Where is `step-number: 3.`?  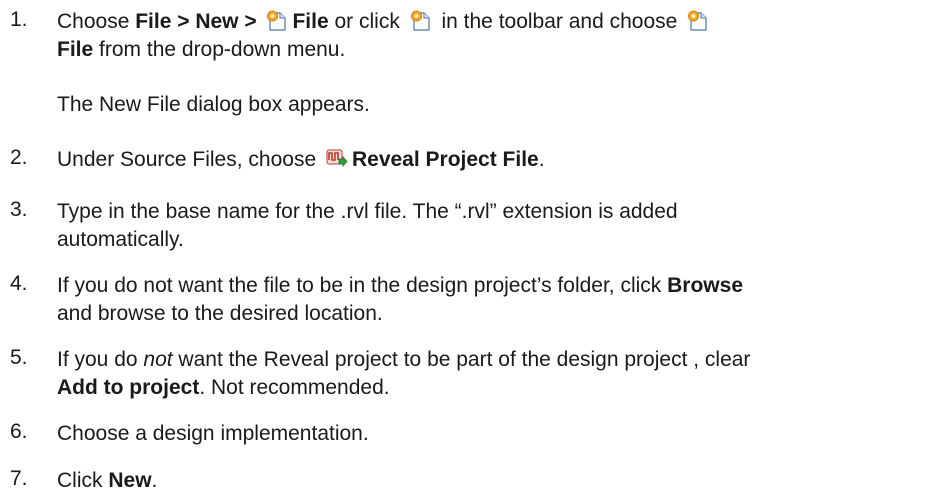 step-number: 3. is located at coordinates (19, 209).